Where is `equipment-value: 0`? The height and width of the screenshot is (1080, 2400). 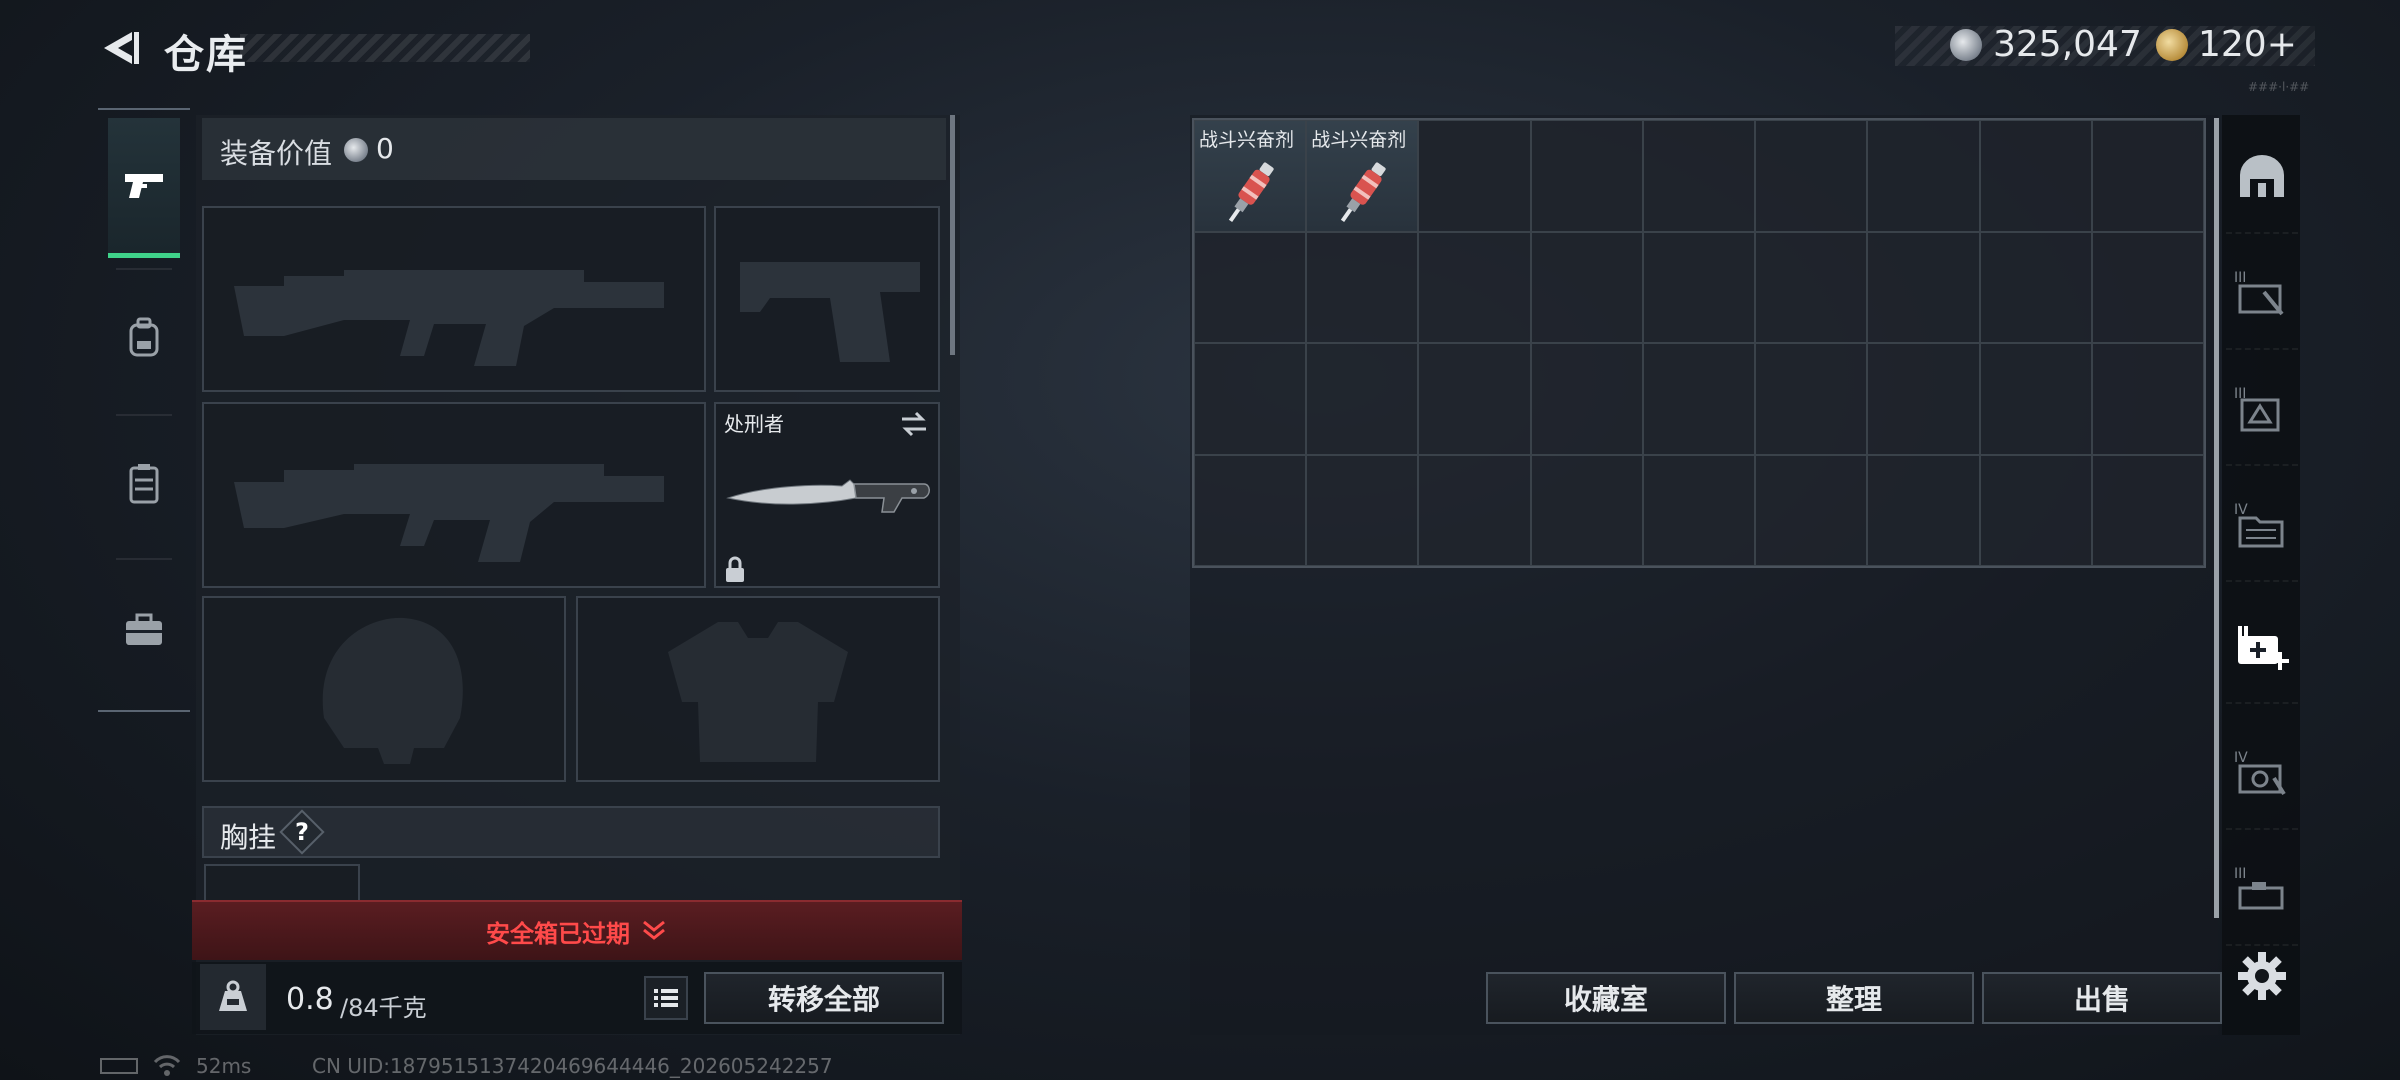
equipment-value: 0 is located at coordinates (385, 148).